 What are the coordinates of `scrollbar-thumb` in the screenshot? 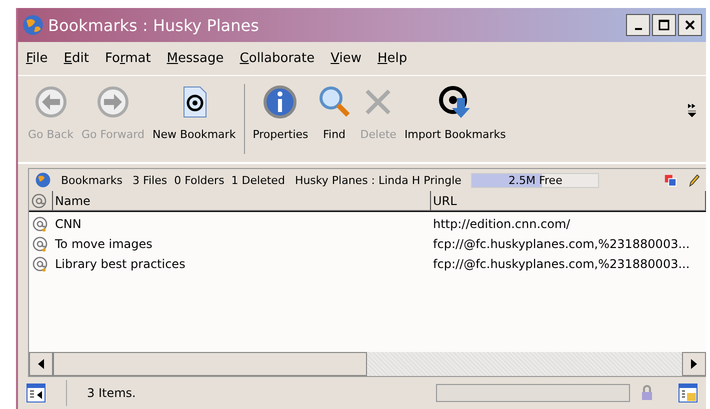 It's located at (210, 364).